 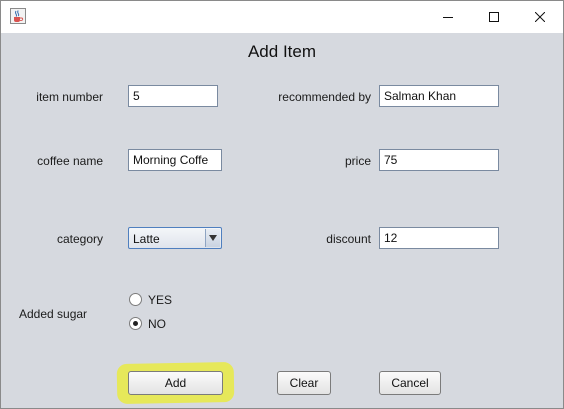 I want to click on category-label: category, so click(x=79, y=239).